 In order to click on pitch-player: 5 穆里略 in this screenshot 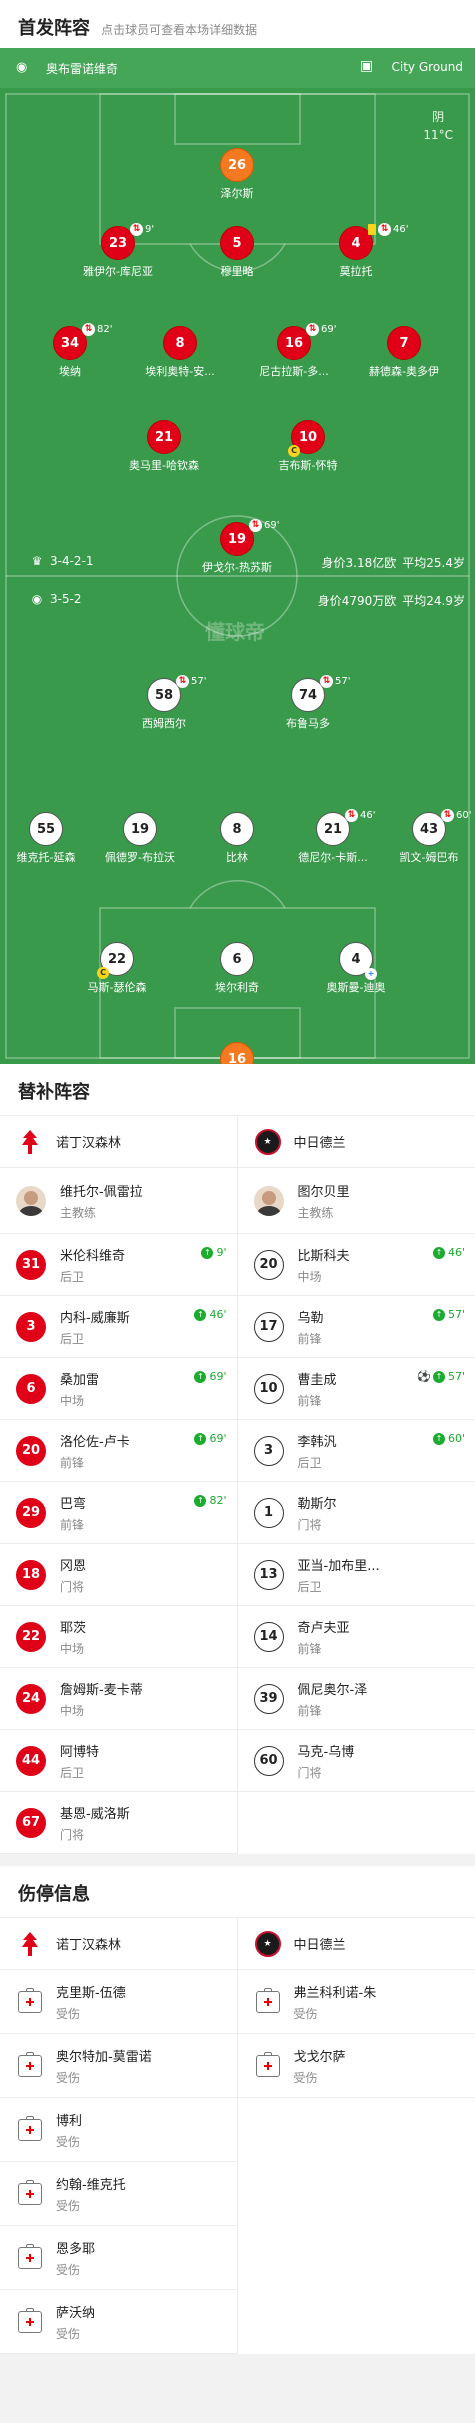, I will do `click(237, 252)`.